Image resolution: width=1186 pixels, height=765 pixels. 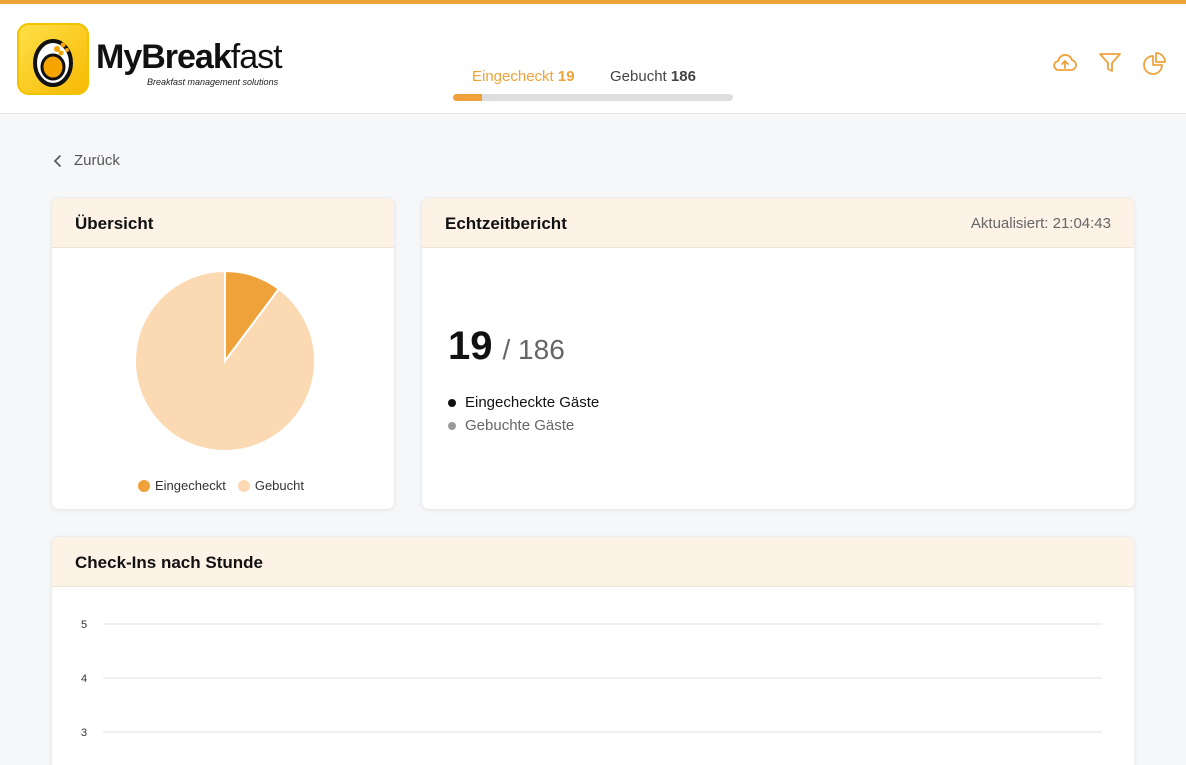 What do you see at coordinates (57, 160) in the screenshot?
I see `chevron-left-icon` at bounding box center [57, 160].